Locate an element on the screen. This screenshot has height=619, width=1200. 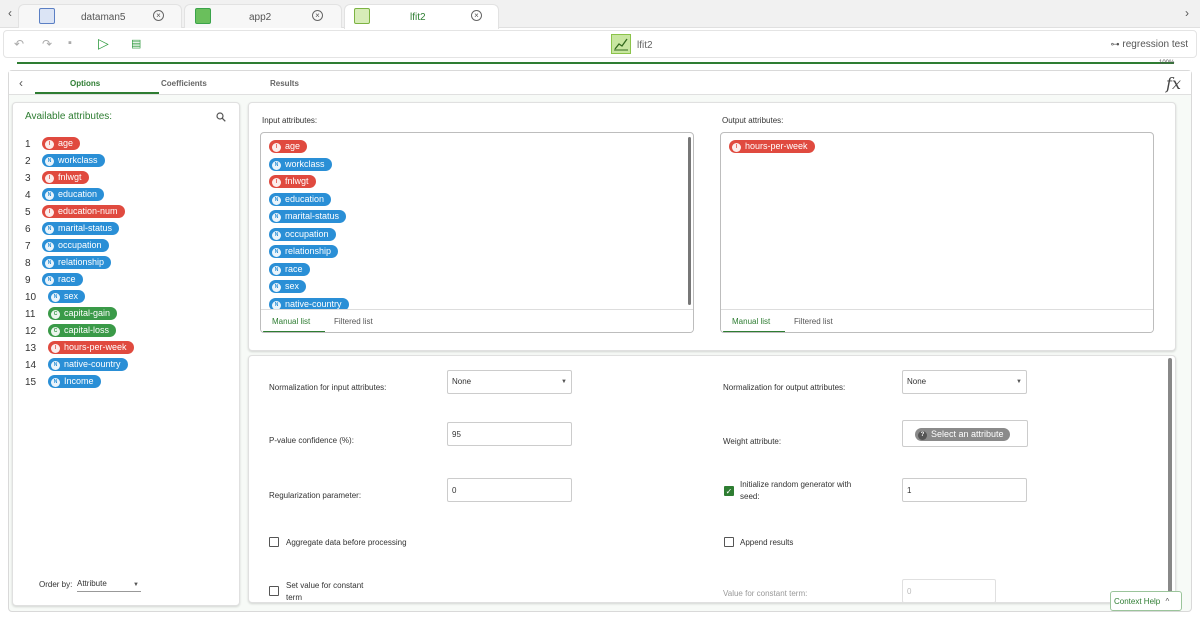
init-random-checkbox: ✓ is located at coordinates (729, 491).